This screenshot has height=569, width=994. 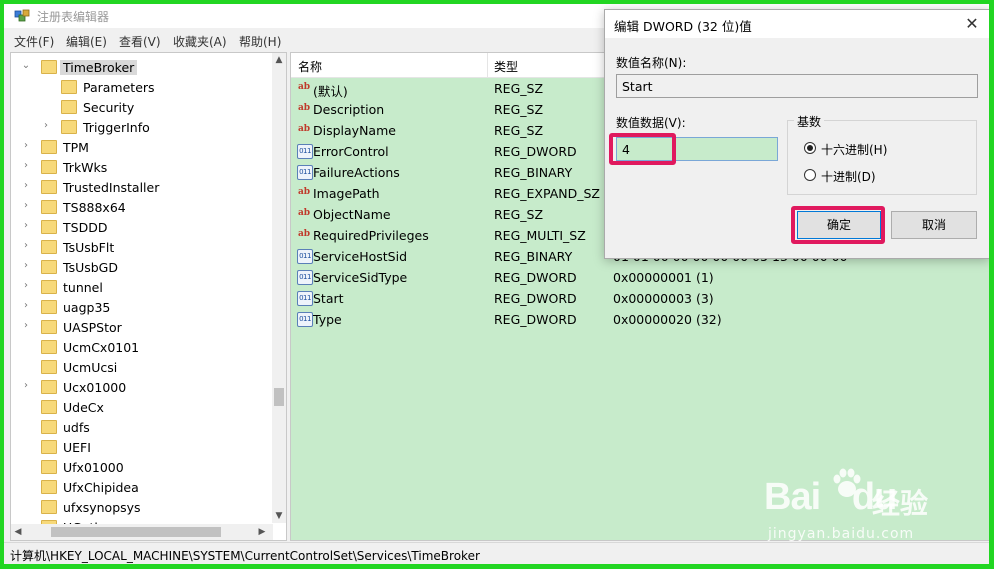 What do you see at coordinates (200, 41) in the screenshot?
I see `menu-favorites: 收藏夹(A)` at bounding box center [200, 41].